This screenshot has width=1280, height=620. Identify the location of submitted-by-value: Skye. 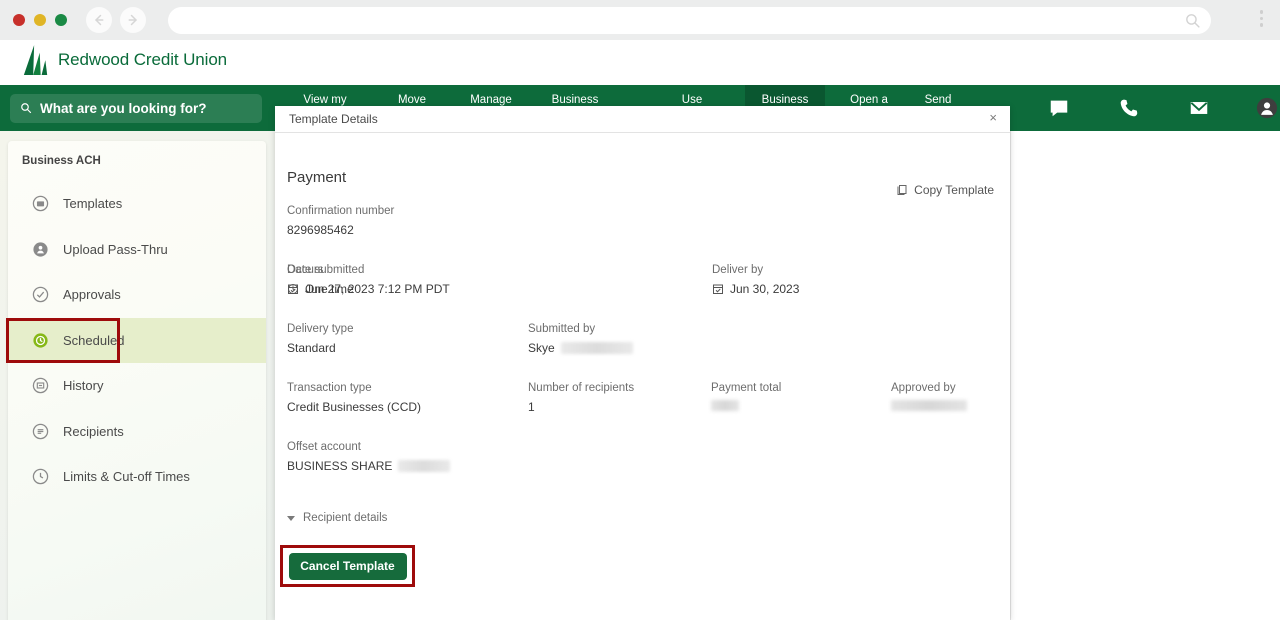
(541, 348).